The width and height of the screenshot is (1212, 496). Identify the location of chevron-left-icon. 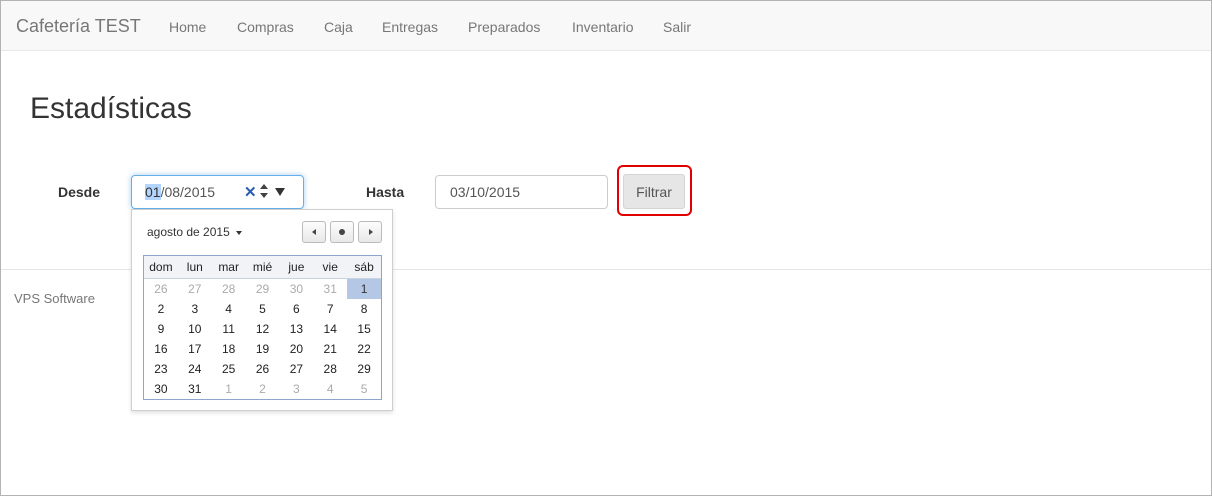
(314, 232).